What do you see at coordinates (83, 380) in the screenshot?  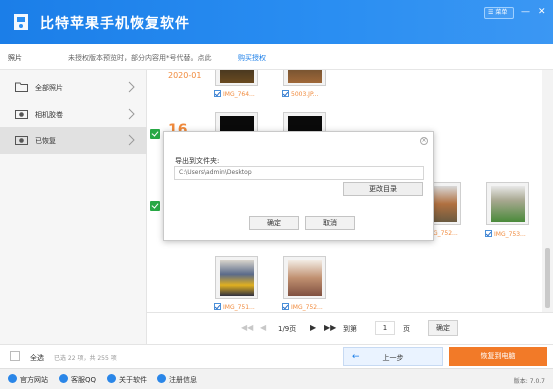 I see `support-qq-link: 客服QQ` at bounding box center [83, 380].